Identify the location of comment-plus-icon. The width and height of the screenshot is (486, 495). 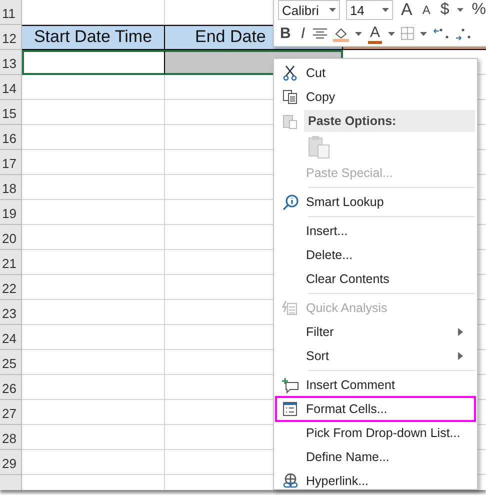
(290, 385).